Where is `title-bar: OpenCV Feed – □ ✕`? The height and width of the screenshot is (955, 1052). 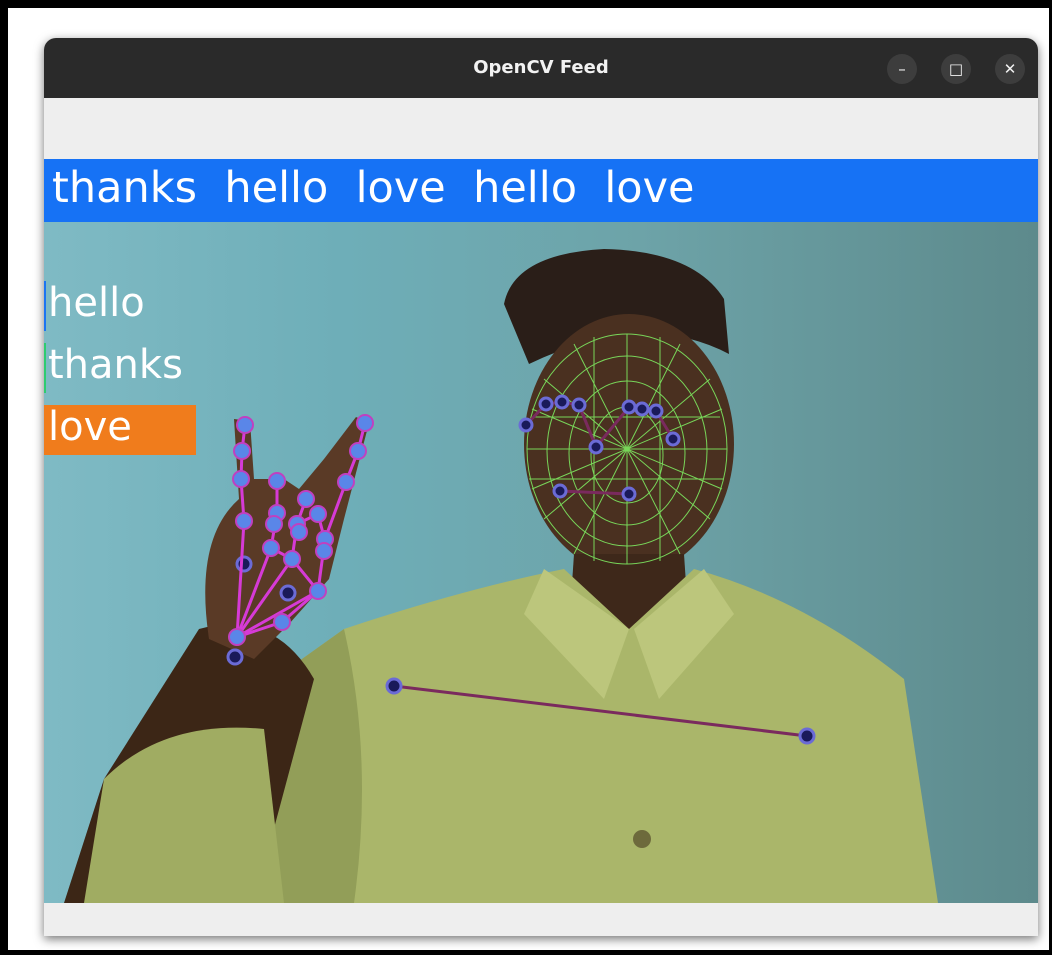
title-bar: OpenCV Feed – □ ✕ is located at coordinates (541, 68).